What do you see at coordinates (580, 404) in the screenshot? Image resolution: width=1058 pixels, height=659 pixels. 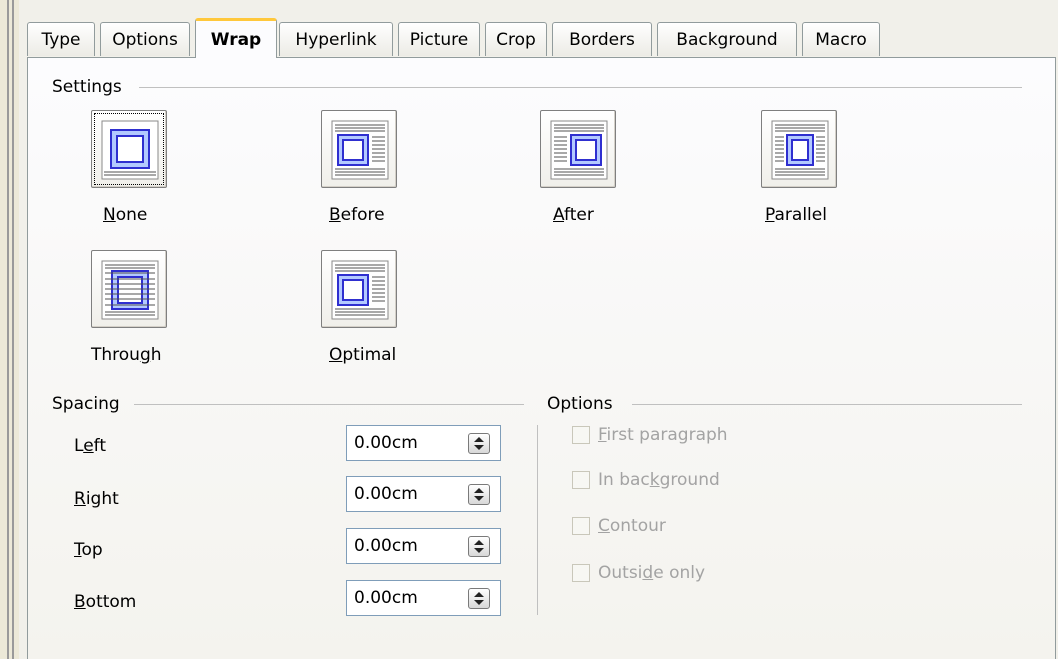 I see `options-title: Options` at bounding box center [580, 404].